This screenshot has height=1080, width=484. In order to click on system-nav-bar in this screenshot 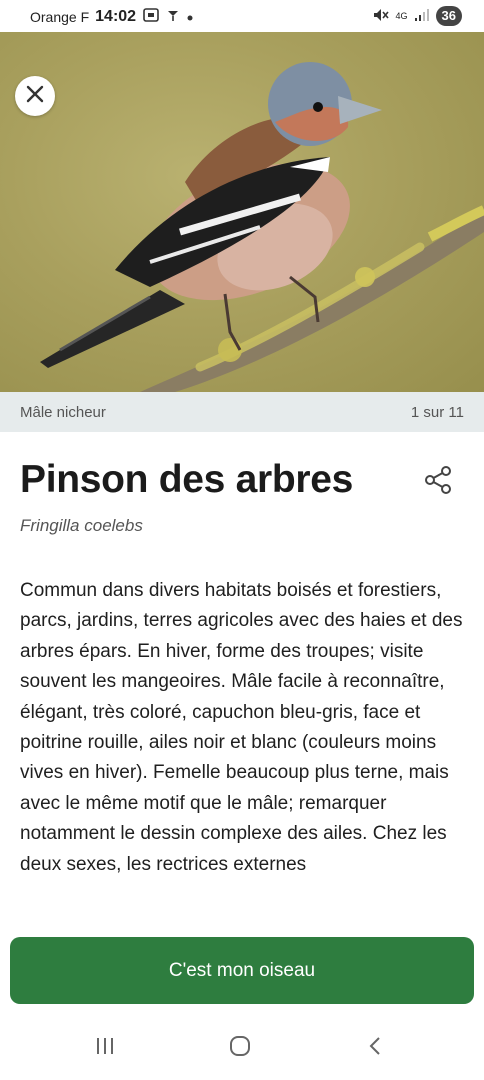, I will do `click(242, 1048)`.